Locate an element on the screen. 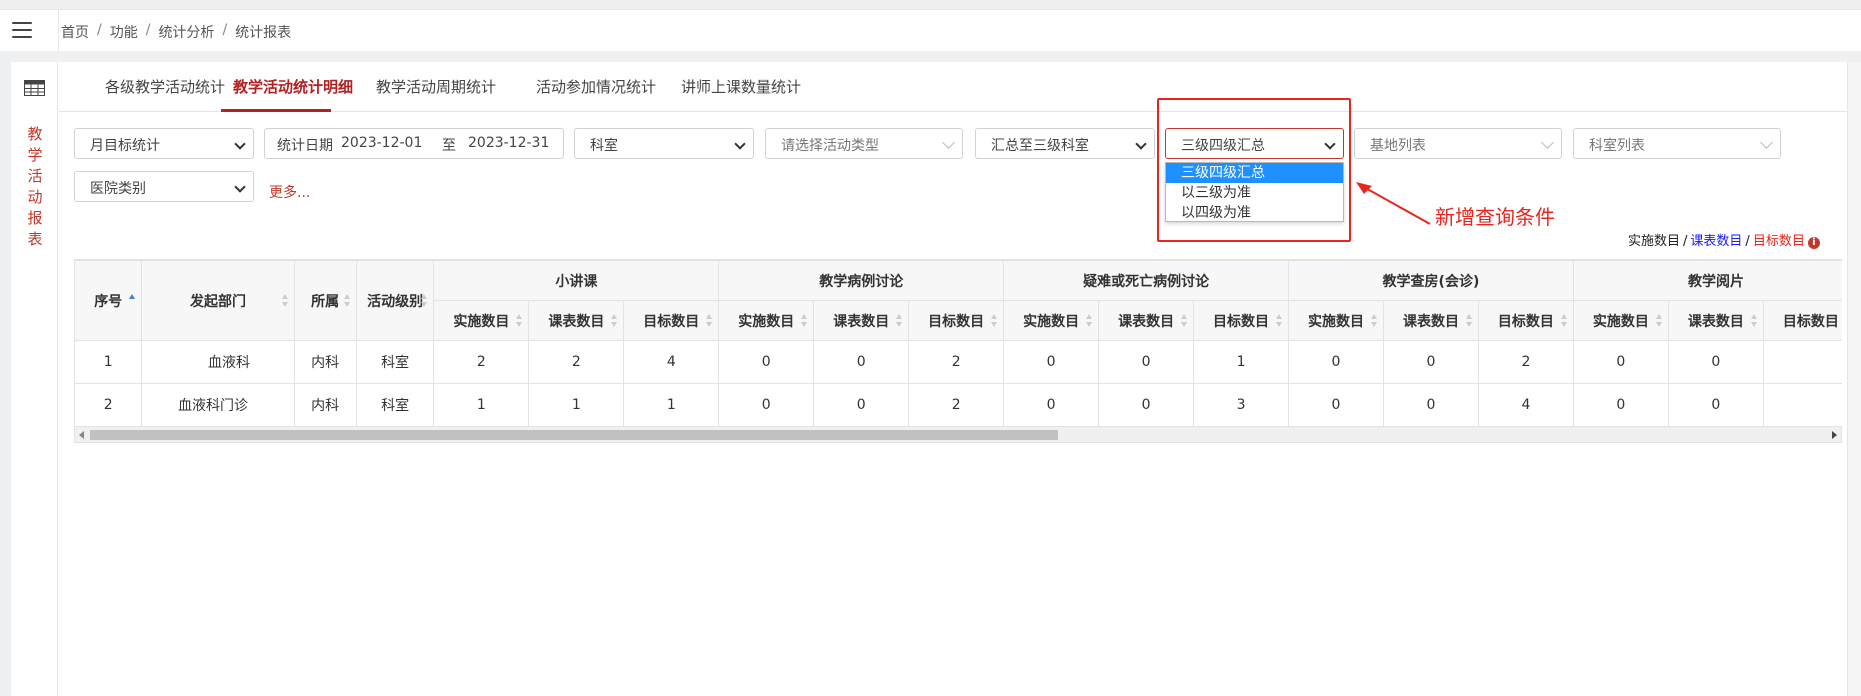 The width and height of the screenshot is (1861, 696). breadcrumb-function: 功能 is located at coordinates (124, 32).